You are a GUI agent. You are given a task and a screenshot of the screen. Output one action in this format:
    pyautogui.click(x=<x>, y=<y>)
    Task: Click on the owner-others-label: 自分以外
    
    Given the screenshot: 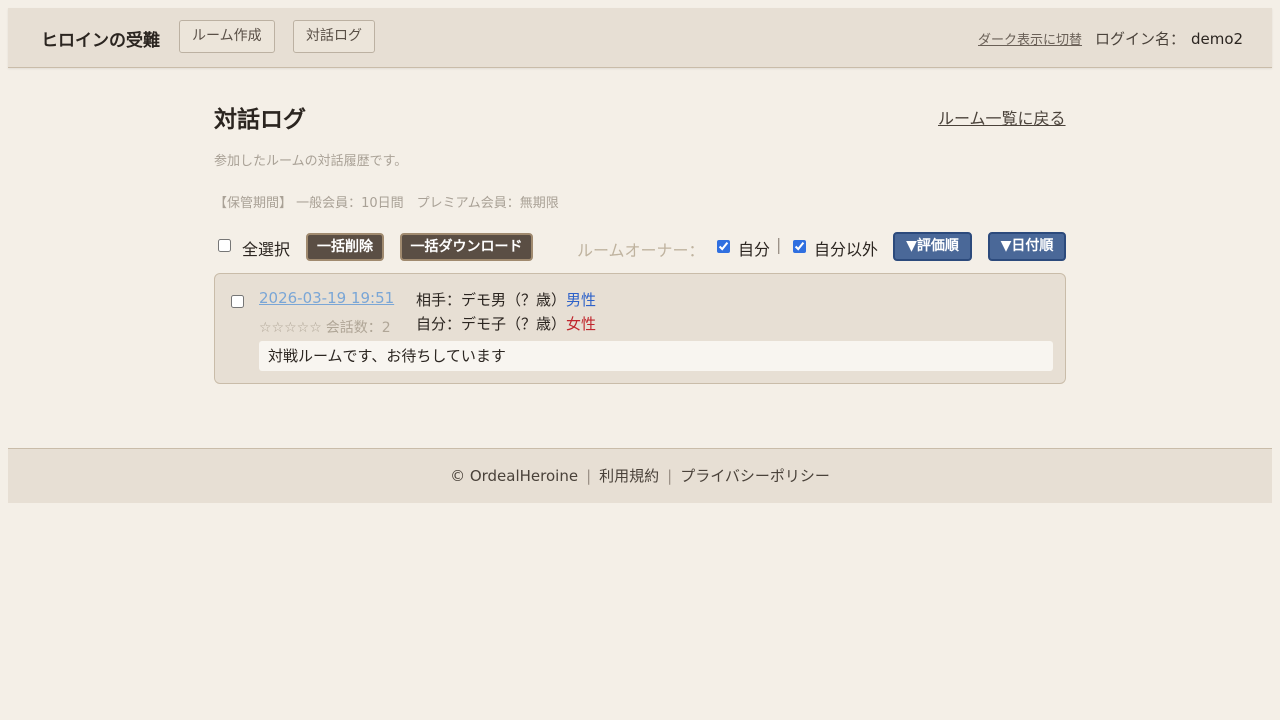 What is the action you would take?
    pyautogui.click(x=846, y=248)
    